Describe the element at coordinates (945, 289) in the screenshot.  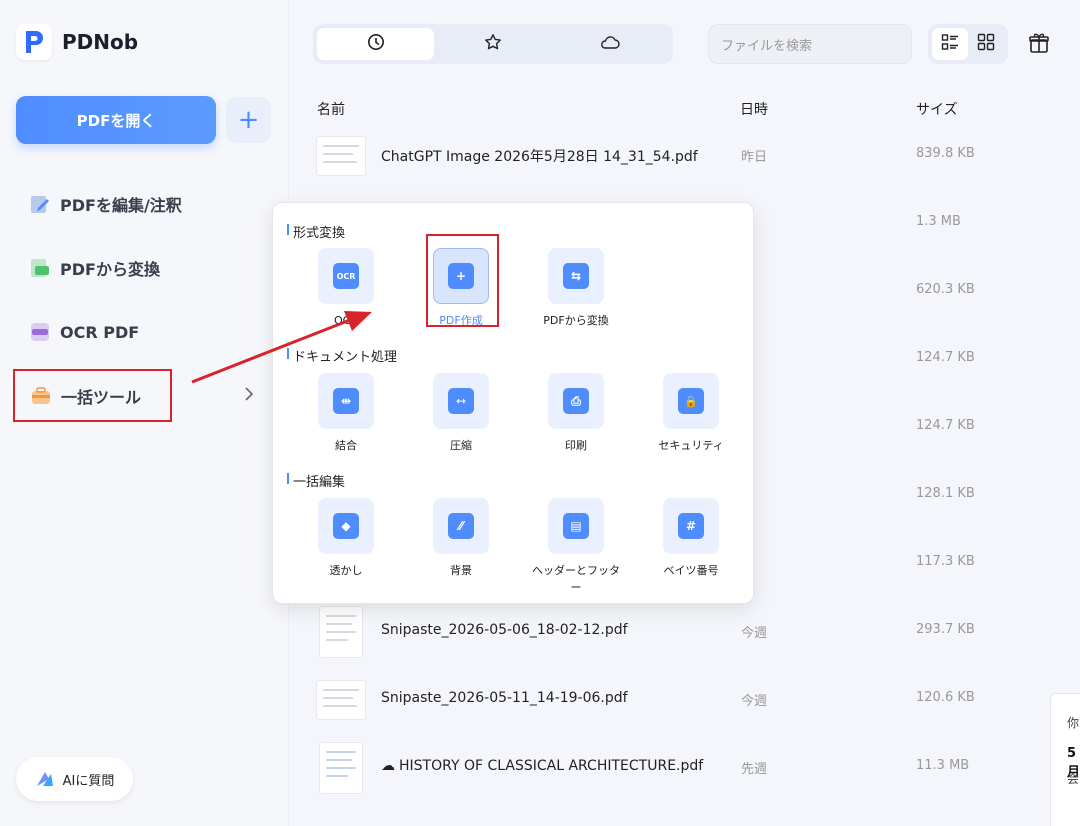
I see `file-size: 620.3 KB` at that location.